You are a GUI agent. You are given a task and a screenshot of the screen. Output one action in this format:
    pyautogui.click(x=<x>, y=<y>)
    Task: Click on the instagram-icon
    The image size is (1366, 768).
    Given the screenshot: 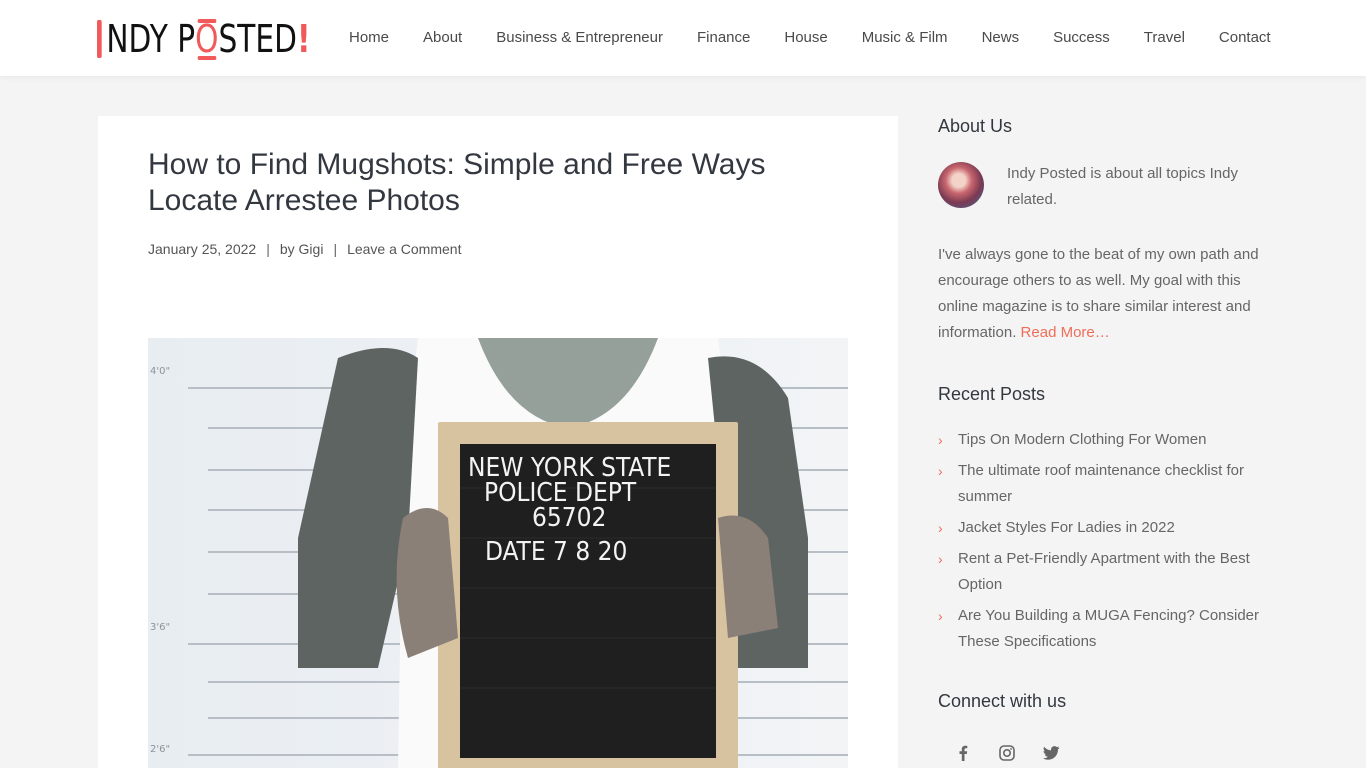 What is the action you would take?
    pyautogui.click(x=1007, y=753)
    